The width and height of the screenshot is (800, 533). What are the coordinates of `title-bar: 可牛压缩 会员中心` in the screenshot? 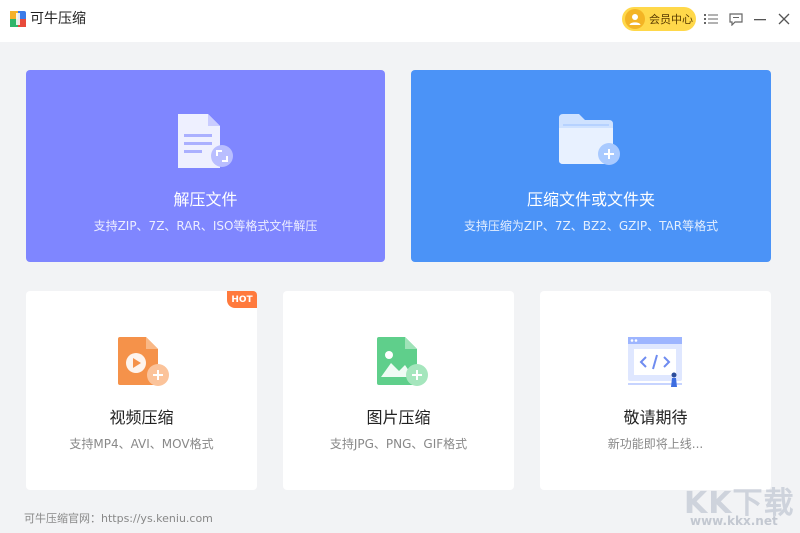 It's located at (400, 21).